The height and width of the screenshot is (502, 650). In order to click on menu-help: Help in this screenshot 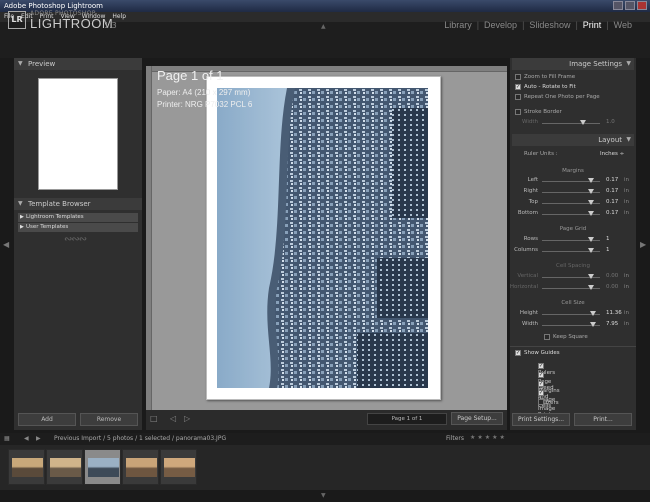, I will do `click(119, 17)`.